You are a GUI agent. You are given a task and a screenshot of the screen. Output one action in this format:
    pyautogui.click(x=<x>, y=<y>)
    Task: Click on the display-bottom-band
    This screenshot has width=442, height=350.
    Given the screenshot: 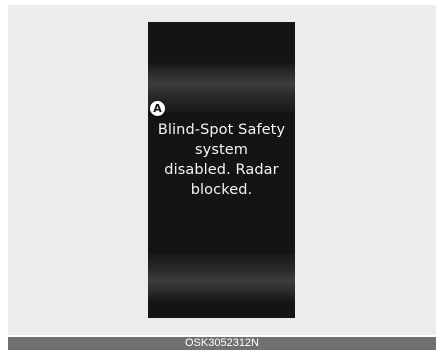 What is the action you would take?
    pyautogui.click(x=221, y=278)
    